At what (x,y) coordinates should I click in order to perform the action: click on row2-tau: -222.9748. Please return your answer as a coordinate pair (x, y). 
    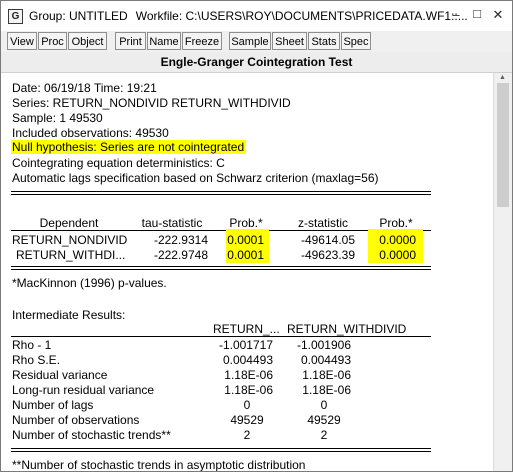
    Looking at the image, I should click on (180, 255).